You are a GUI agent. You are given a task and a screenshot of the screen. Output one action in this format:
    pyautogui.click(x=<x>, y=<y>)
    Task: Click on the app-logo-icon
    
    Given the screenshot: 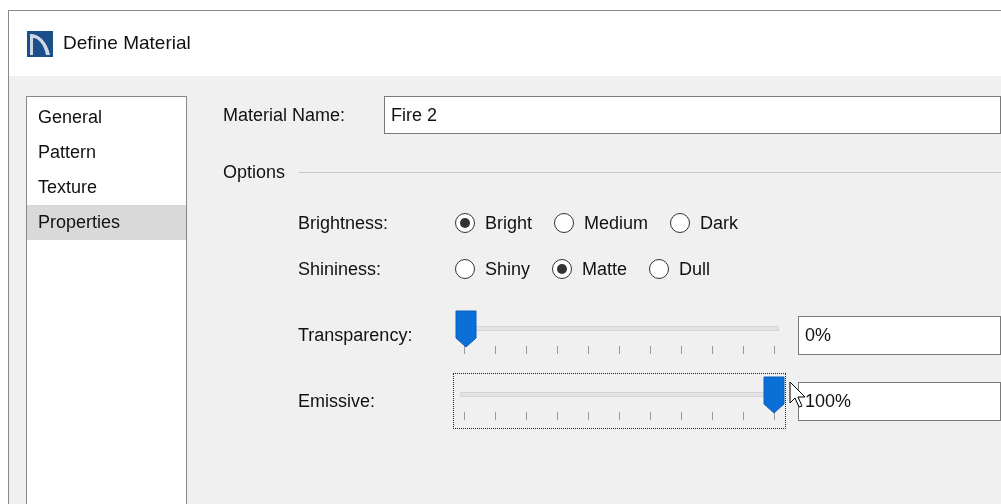 What is the action you would take?
    pyautogui.click(x=40, y=43)
    